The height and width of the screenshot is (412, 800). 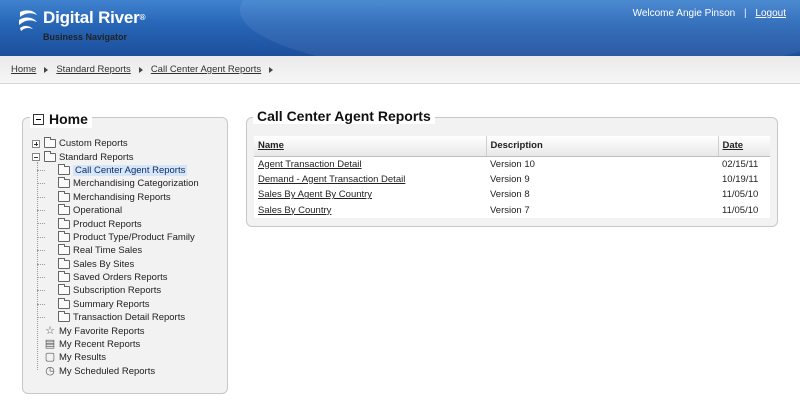 What do you see at coordinates (82, 358) in the screenshot?
I see `tree-item-label: My Results` at bounding box center [82, 358].